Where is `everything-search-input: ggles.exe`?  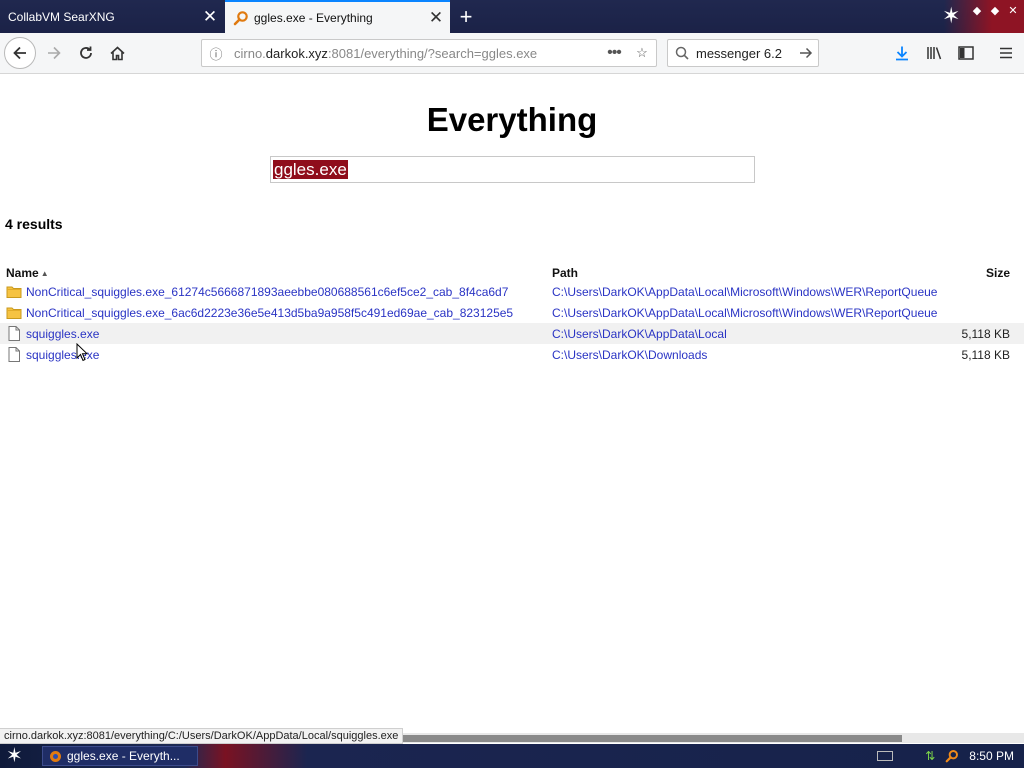
everything-search-input: ggles.exe is located at coordinates (512, 169).